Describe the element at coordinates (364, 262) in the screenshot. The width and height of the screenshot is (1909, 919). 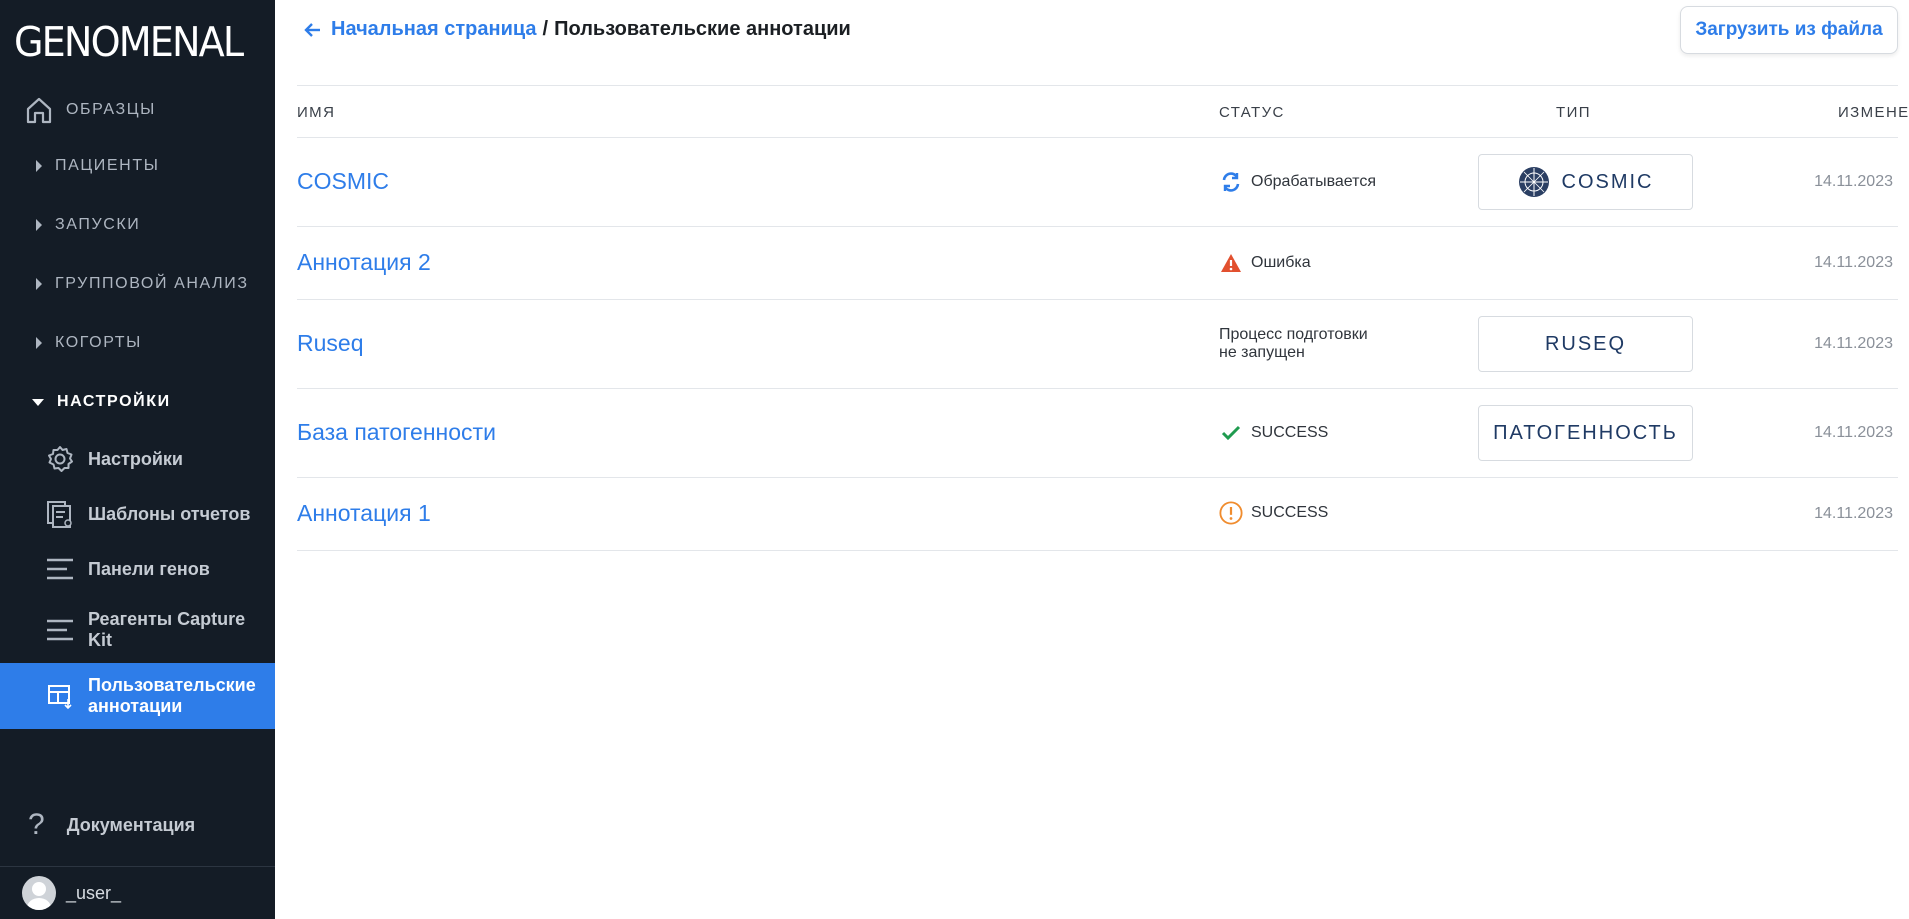
I see `annotation-name-link: Аннотация 2` at that location.